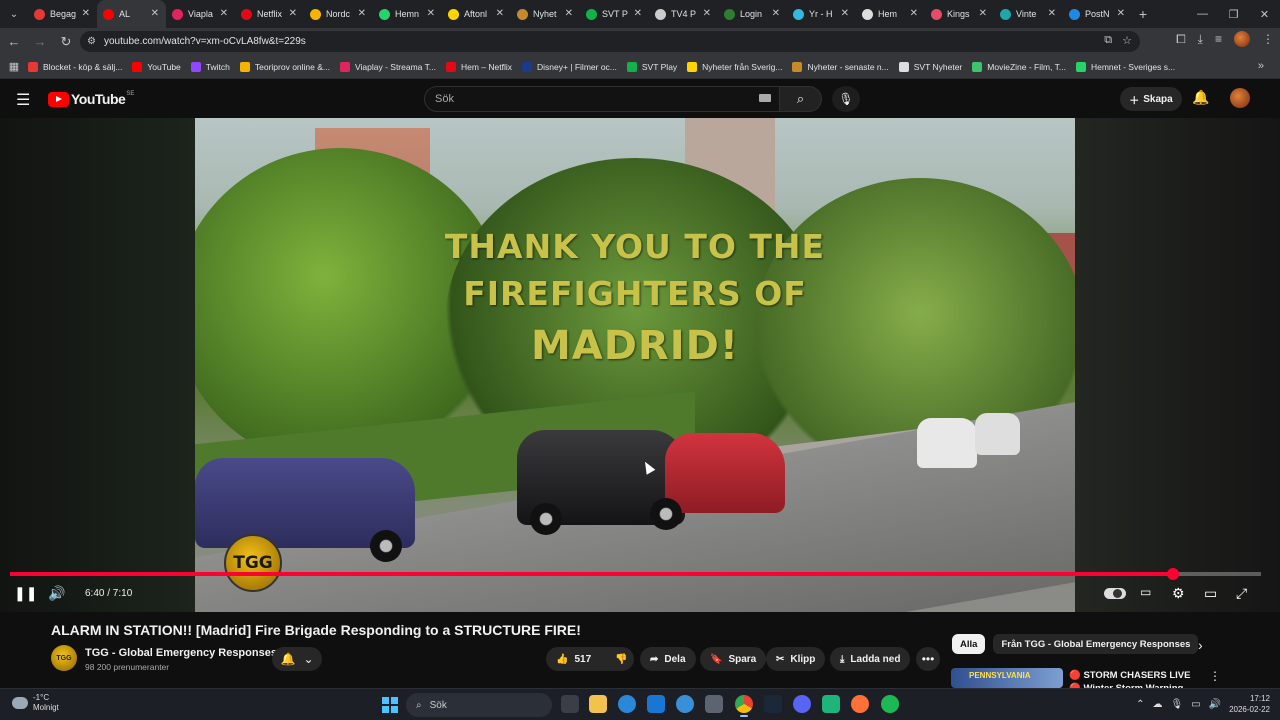 The height and width of the screenshot is (720, 1280). I want to click on extensions-icon: ⧠, so click(1181, 39).